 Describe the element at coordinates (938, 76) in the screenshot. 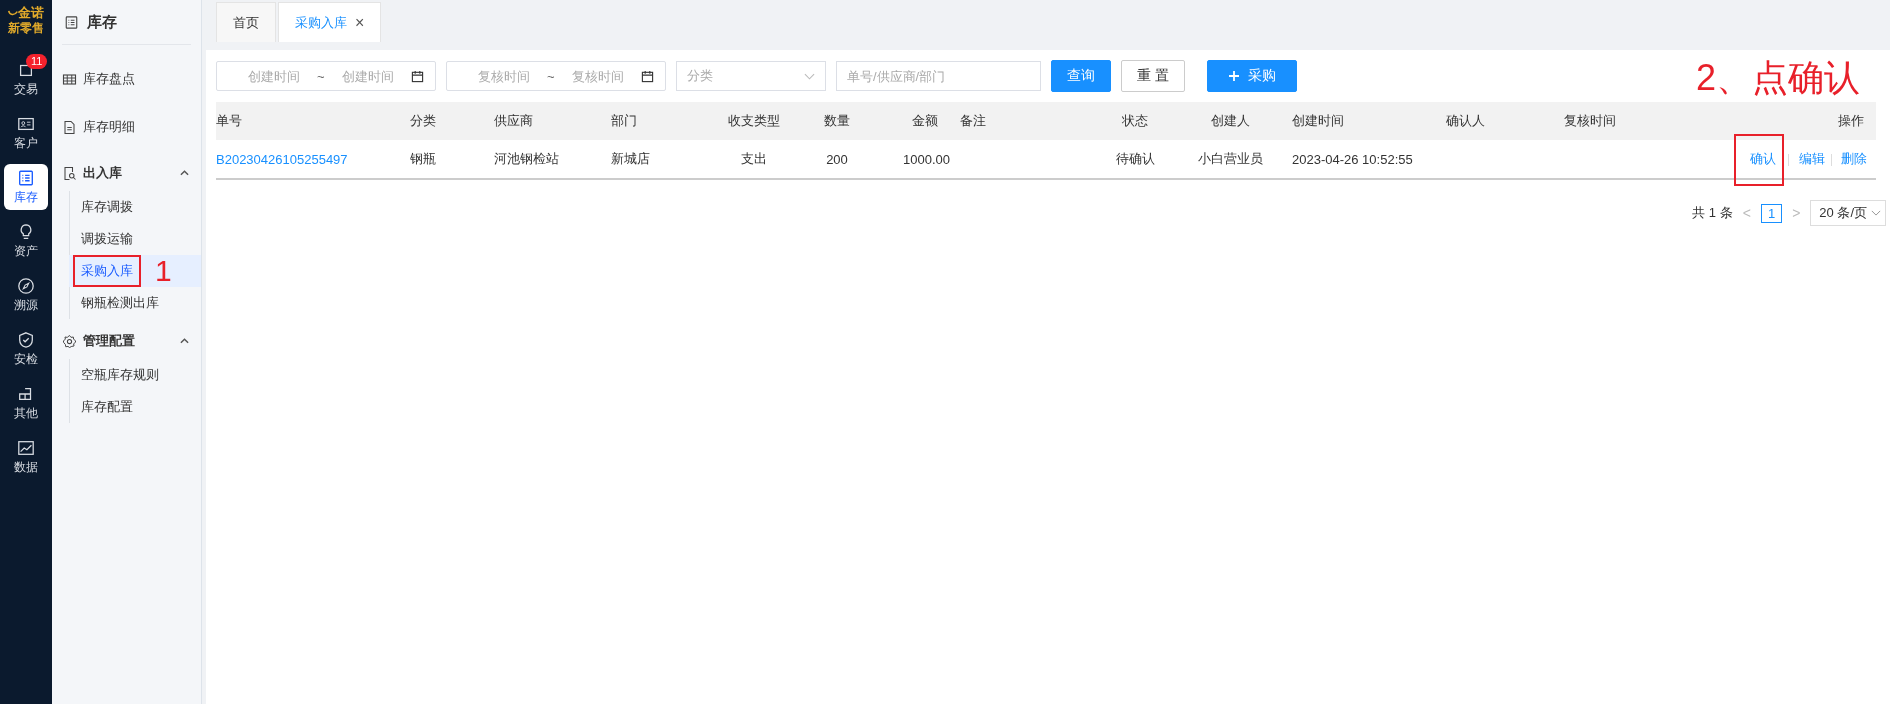

I see `search-field: 单号/供应商/部门` at that location.